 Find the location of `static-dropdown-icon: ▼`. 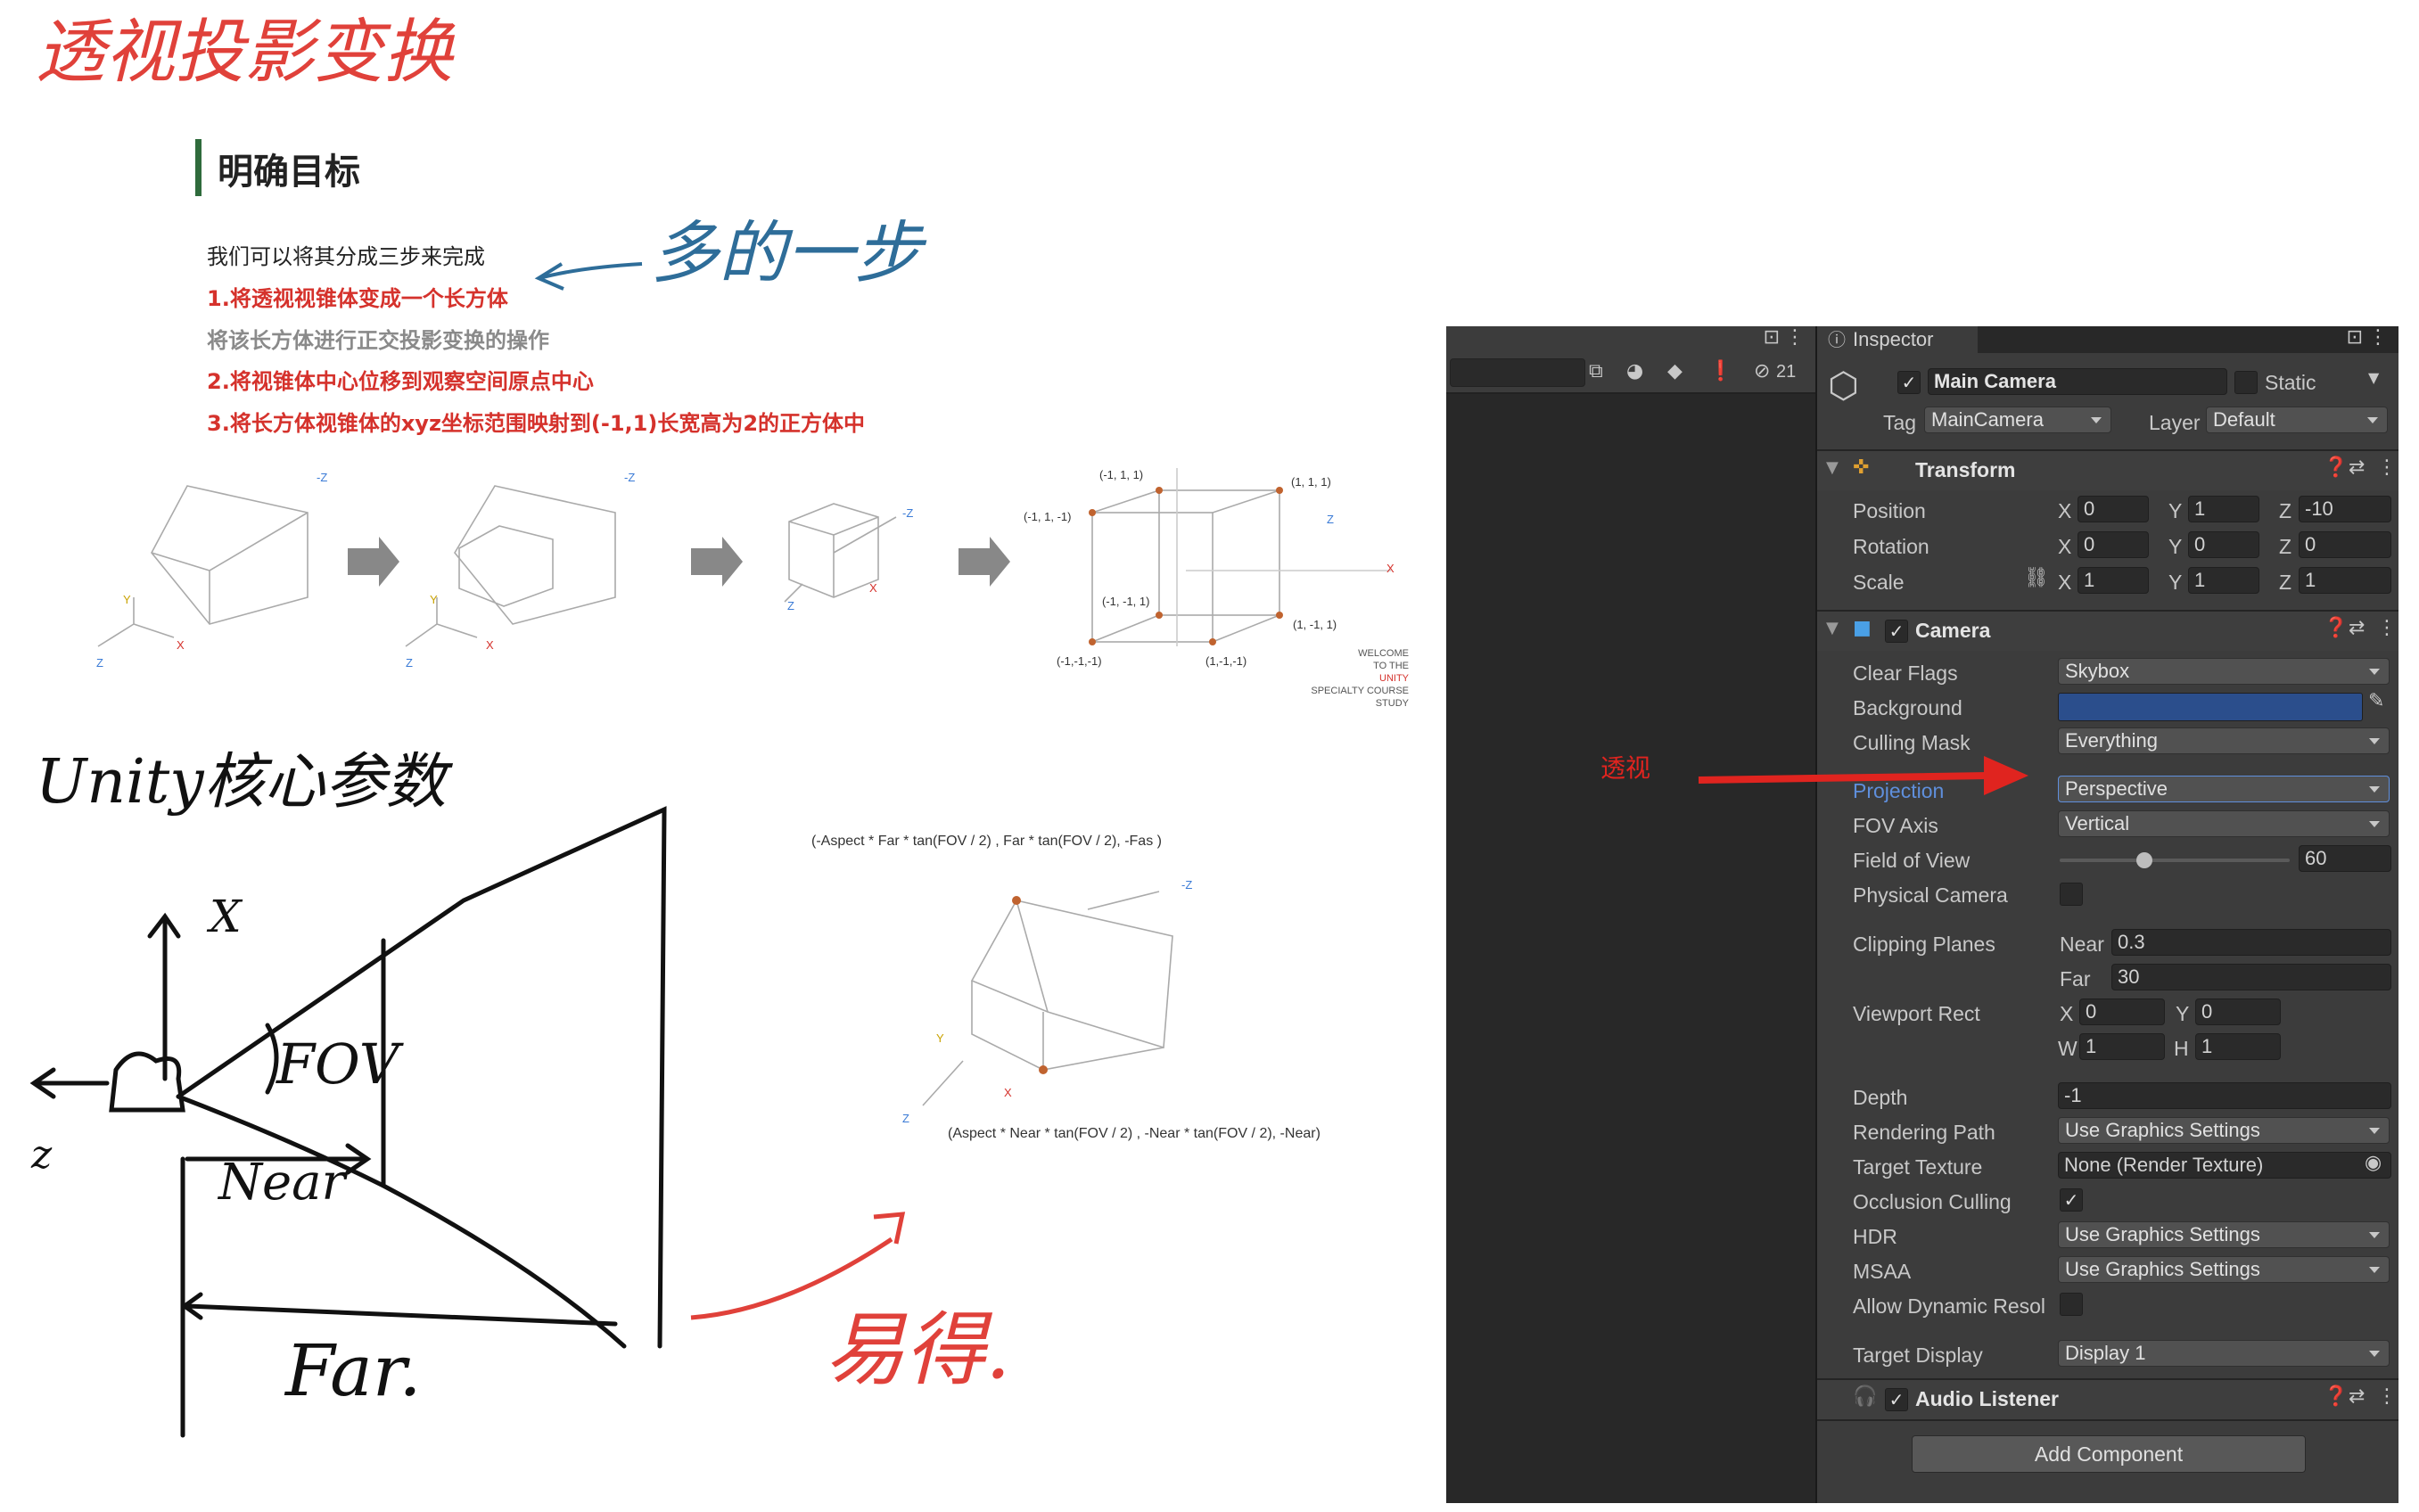

static-dropdown-icon: ▼ is located at coordinates (2374, 377).